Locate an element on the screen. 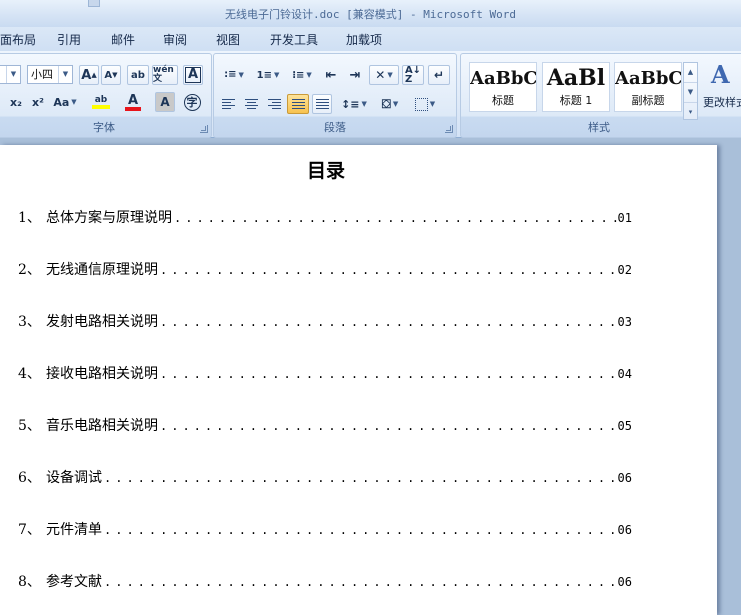 This screenshot has width=741, height=615. styles-gallery-scroll: ▲ ▼ ▾ is located at coordinates (690, 91).